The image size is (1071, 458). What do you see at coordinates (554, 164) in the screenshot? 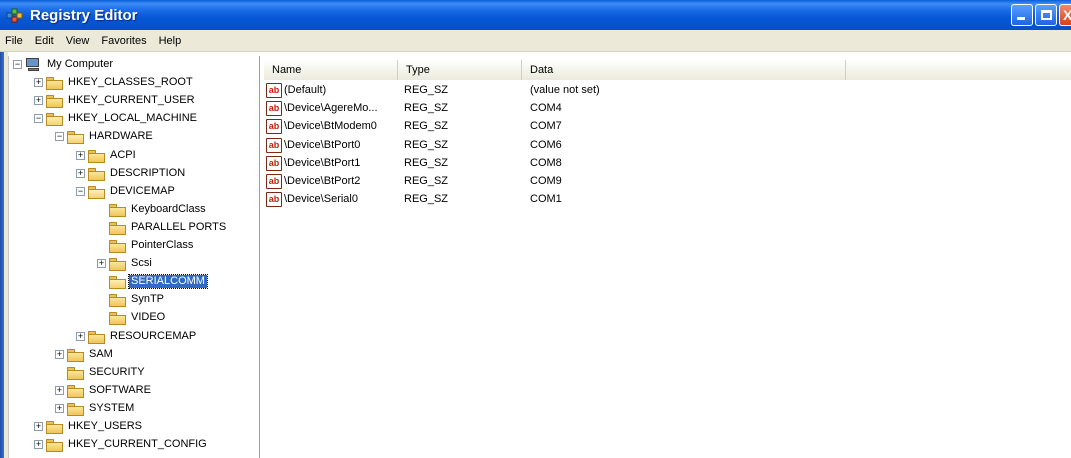
I see `value-row: ab \Device\BtPort1 REG_SZ COM8` at bounding box center [554, 164].